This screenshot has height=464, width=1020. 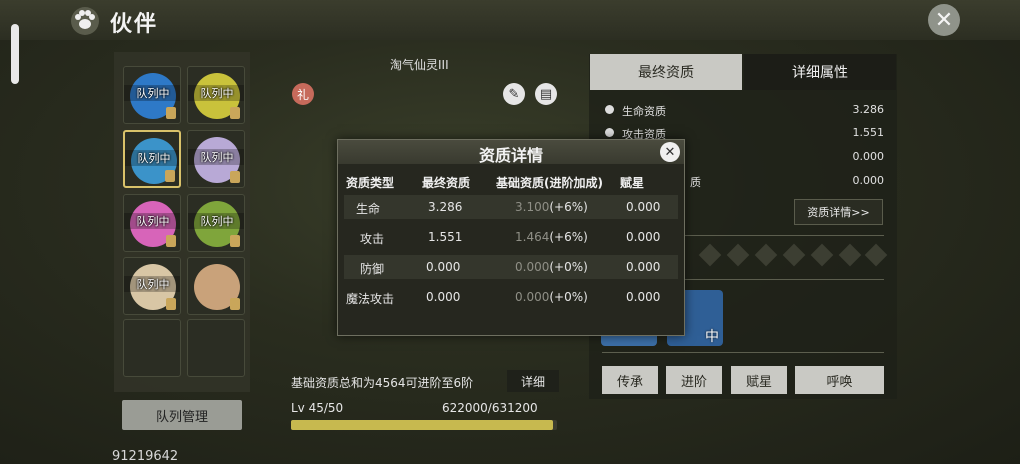 I want to click on team-manage-button: 队列管理, so click(x=182, y=415).